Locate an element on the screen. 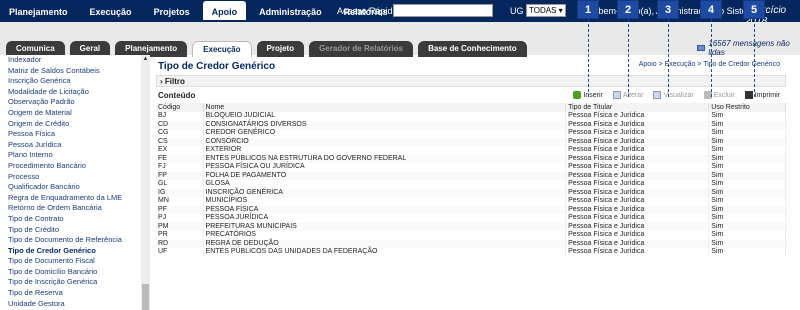  action-label: Alterar is located at coordinates (633, 95).